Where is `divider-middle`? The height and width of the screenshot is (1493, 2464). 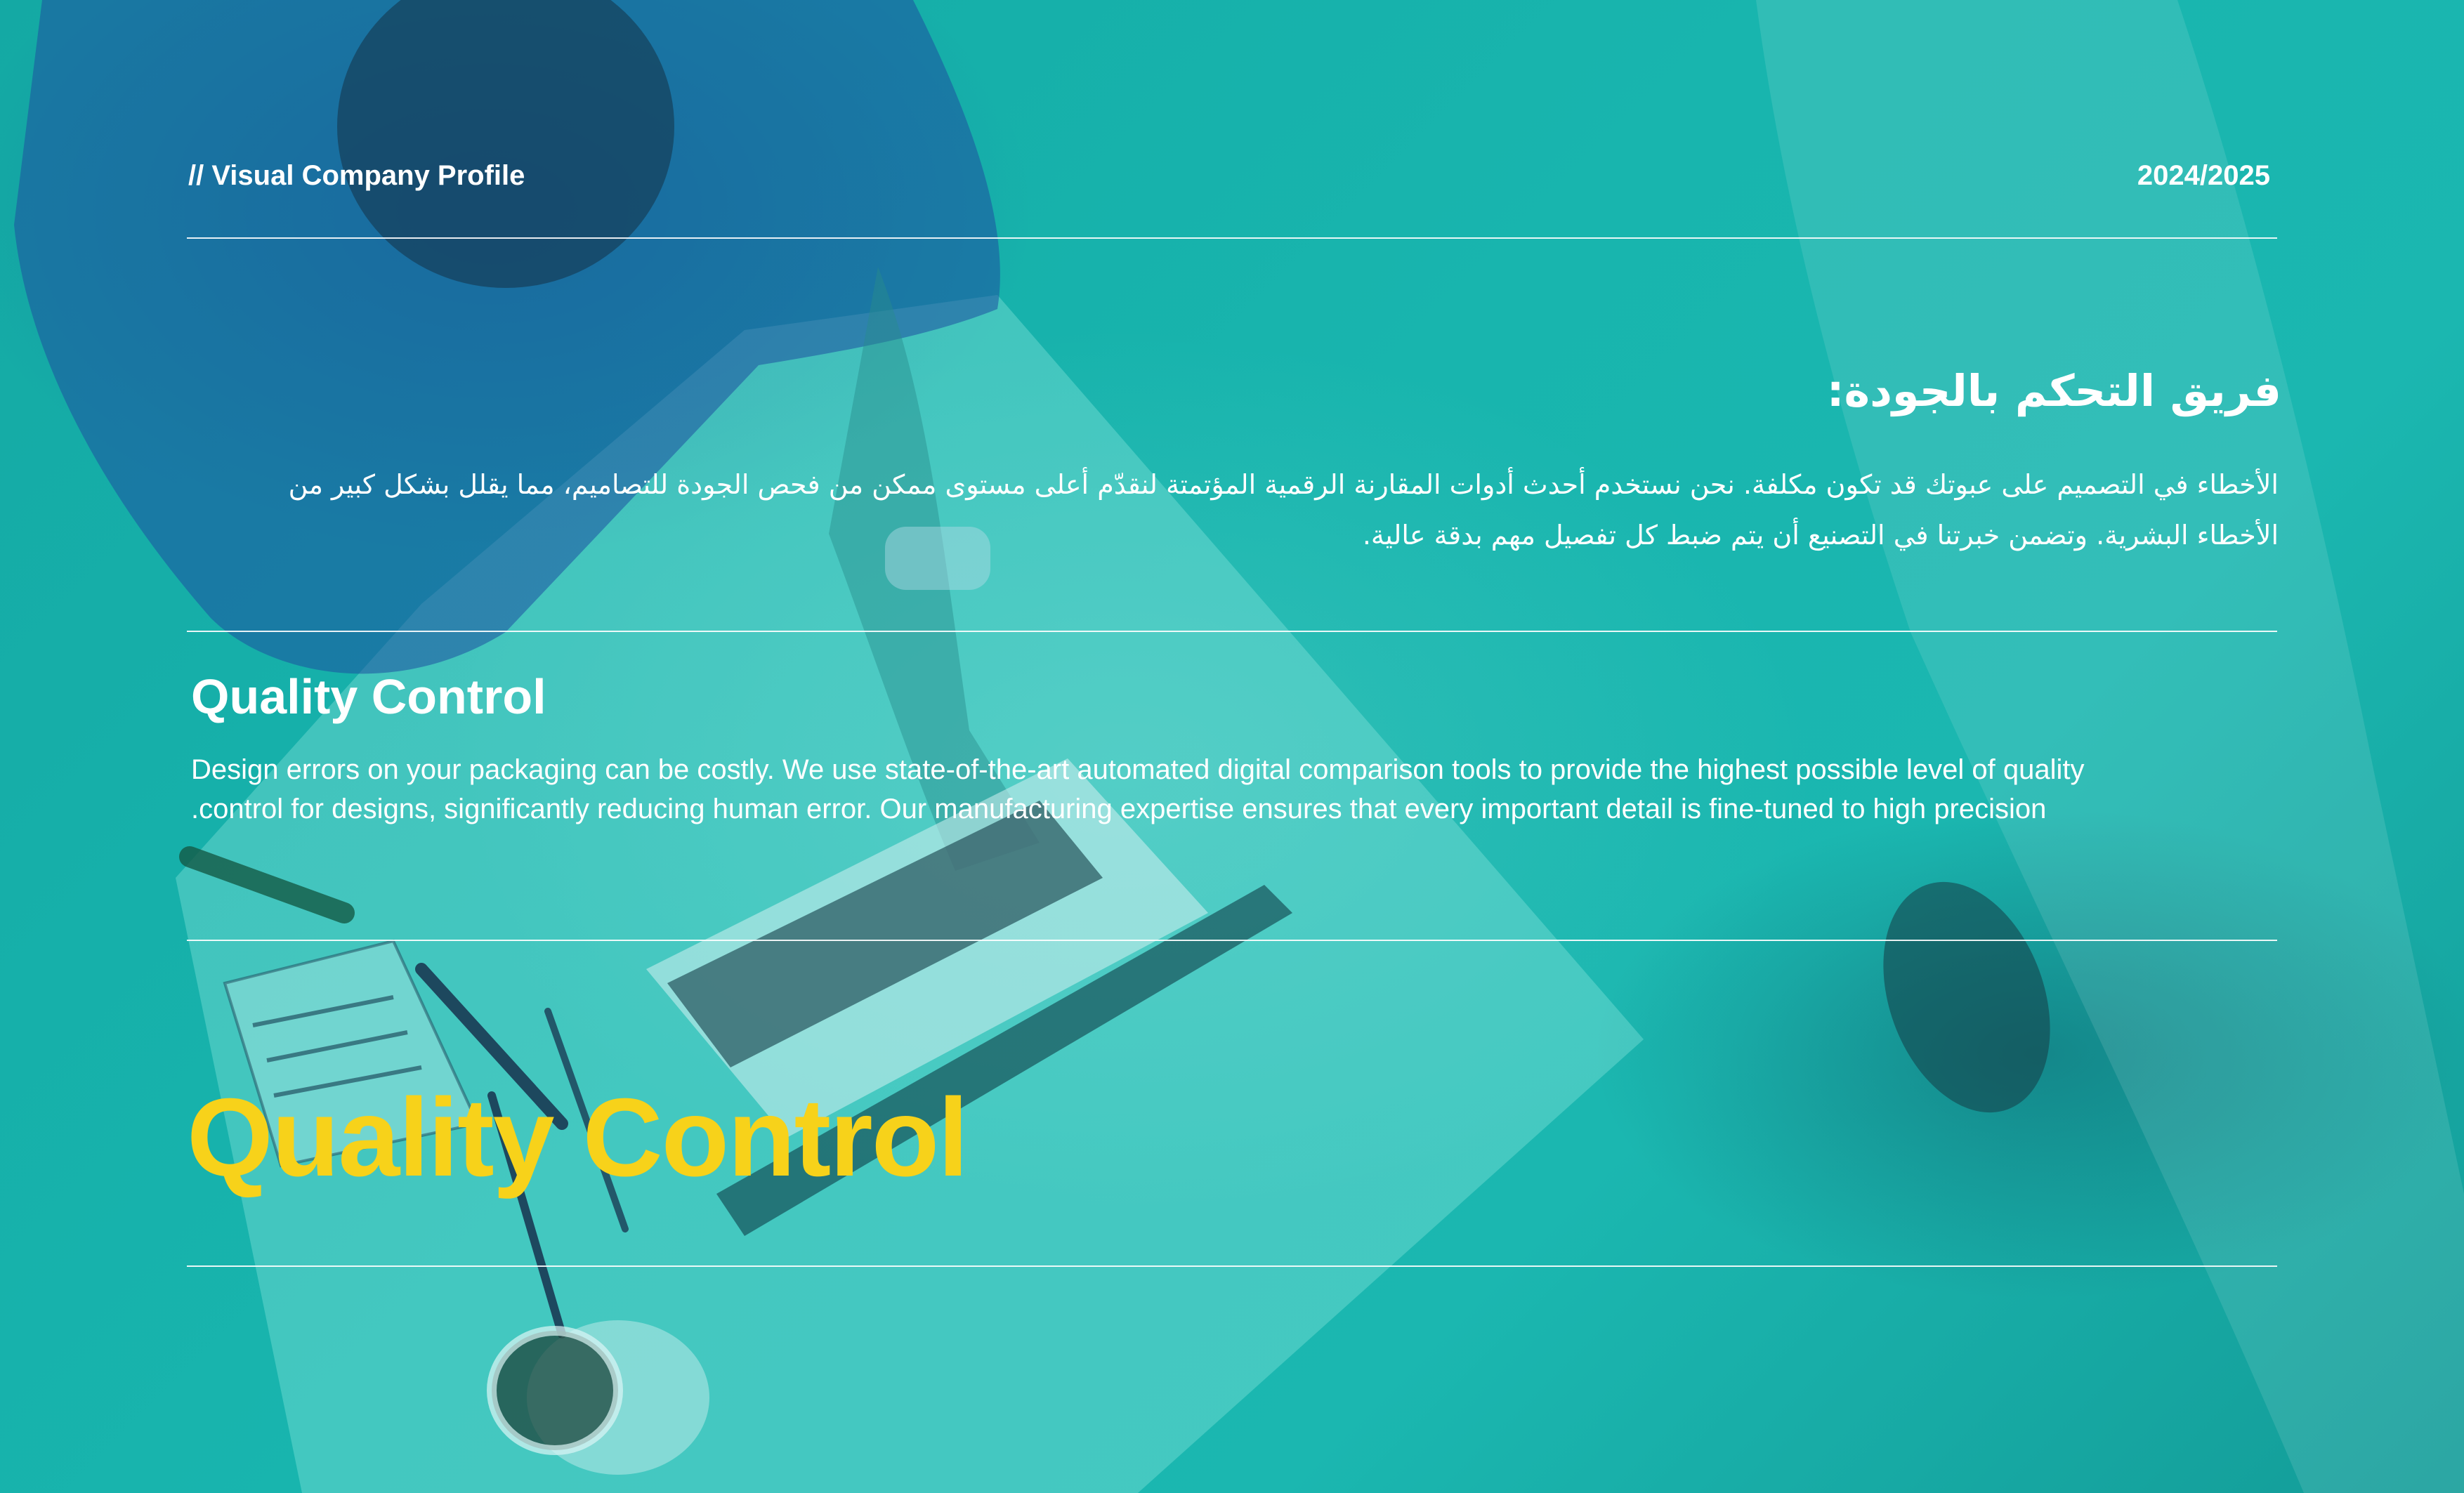 divider-middle is located at coordinates (1232, 631).